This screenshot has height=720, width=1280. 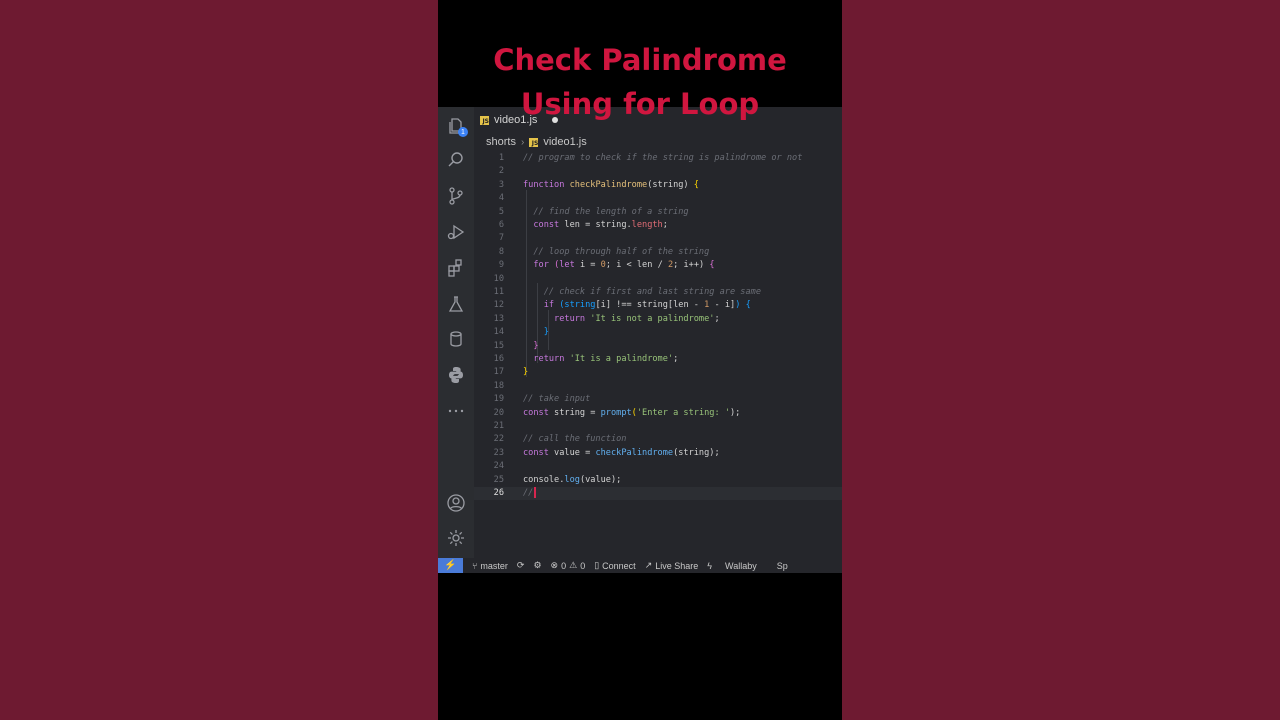 I want to click on line-number: 5, so click(x=501, y=211).